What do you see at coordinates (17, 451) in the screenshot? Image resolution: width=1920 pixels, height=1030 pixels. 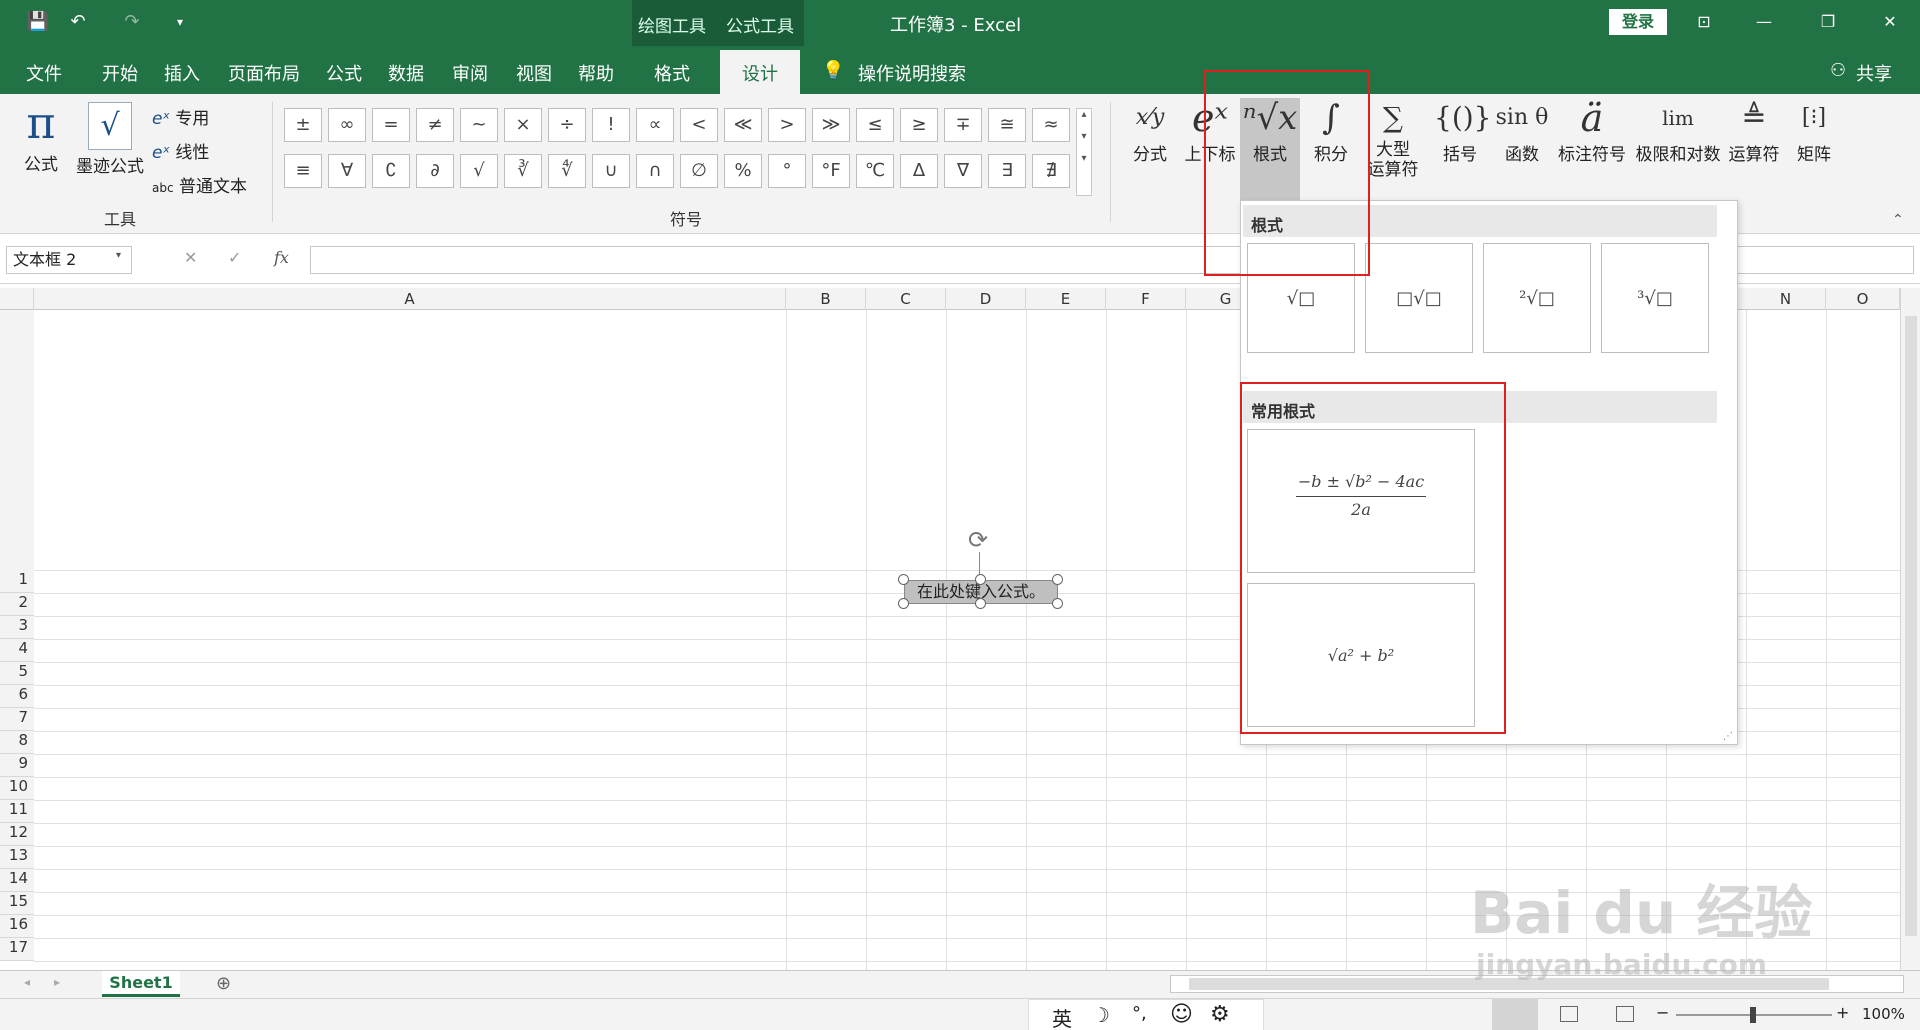 I see `row-header: 1` at bounding box center [17, 451].